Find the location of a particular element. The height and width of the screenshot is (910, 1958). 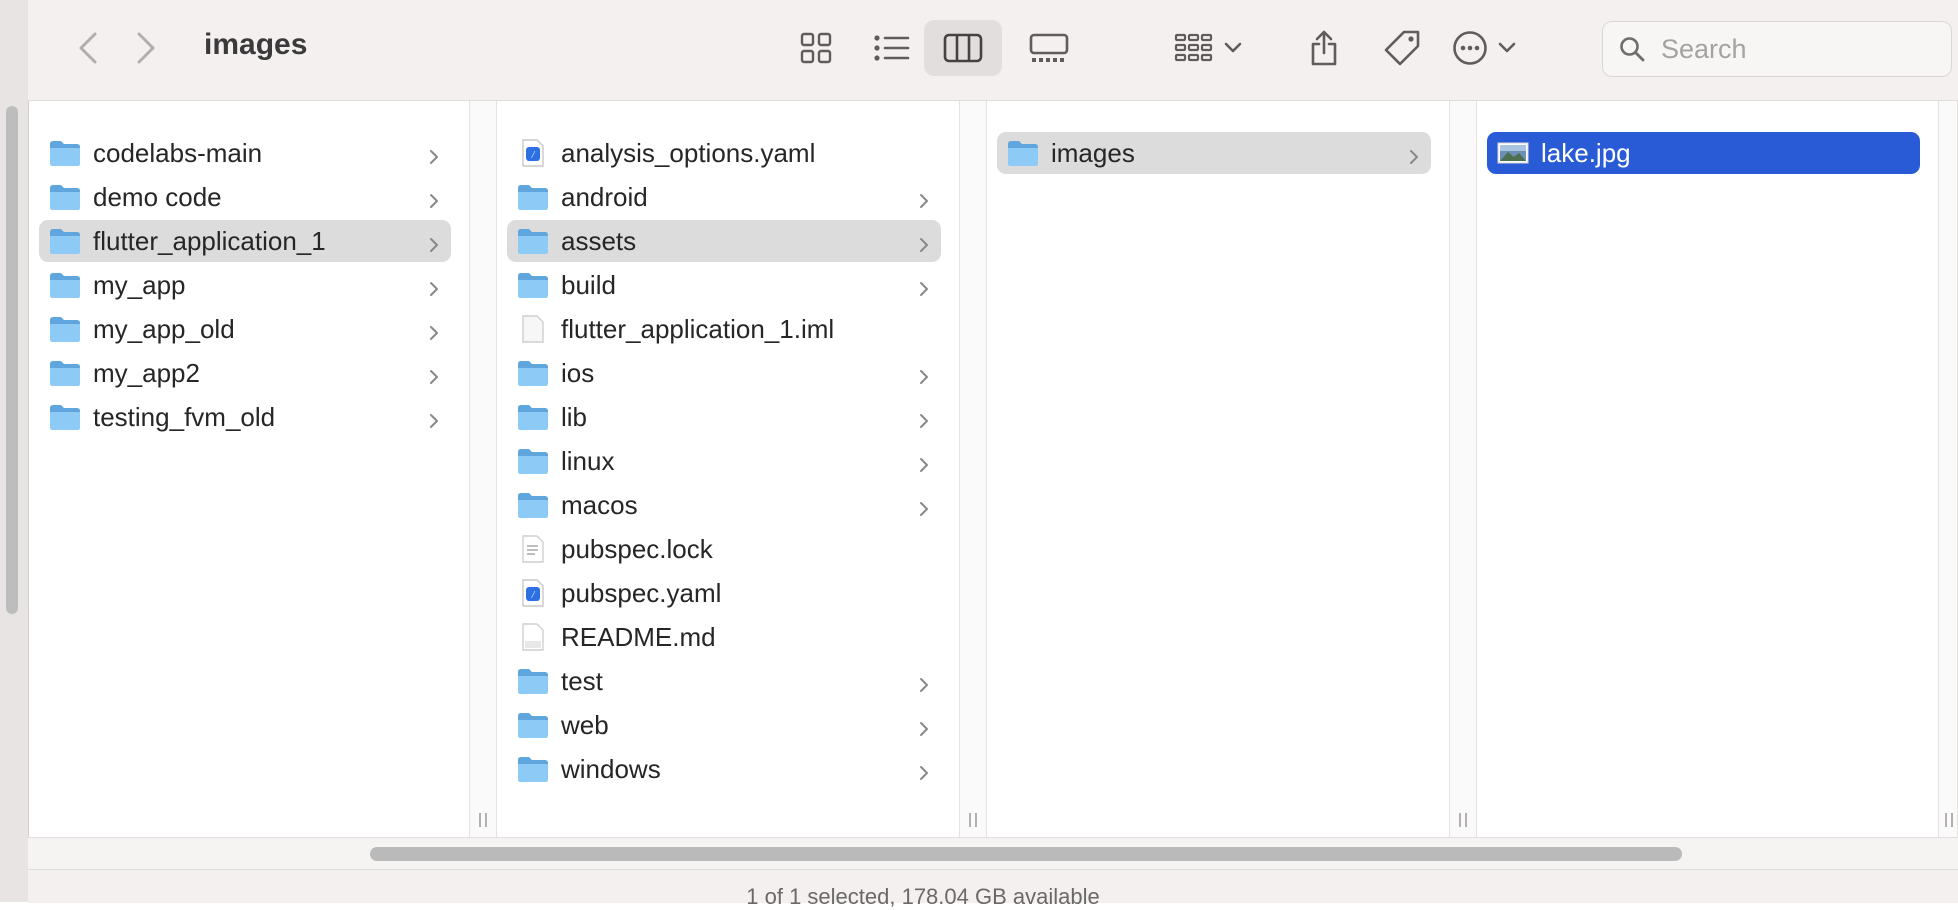

item-name: codelabs-main is located at coordinates (178, 152).